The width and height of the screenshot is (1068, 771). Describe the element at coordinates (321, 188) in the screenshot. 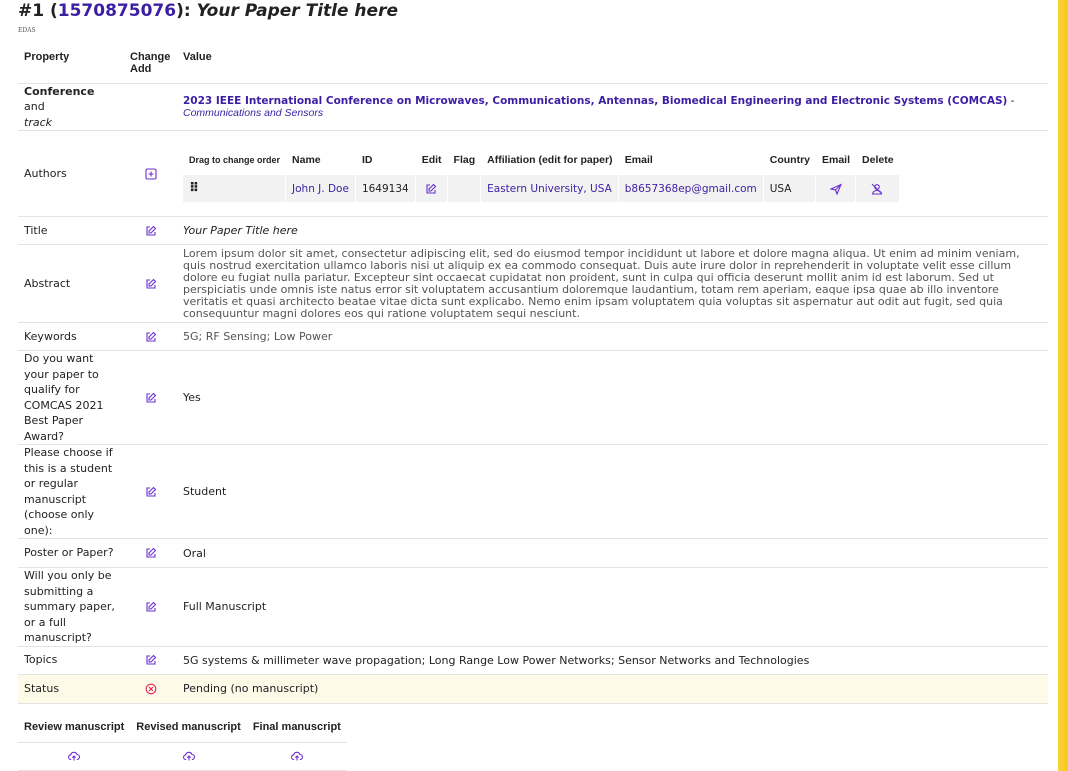

I see `author-name: John J. Doe` at that location.